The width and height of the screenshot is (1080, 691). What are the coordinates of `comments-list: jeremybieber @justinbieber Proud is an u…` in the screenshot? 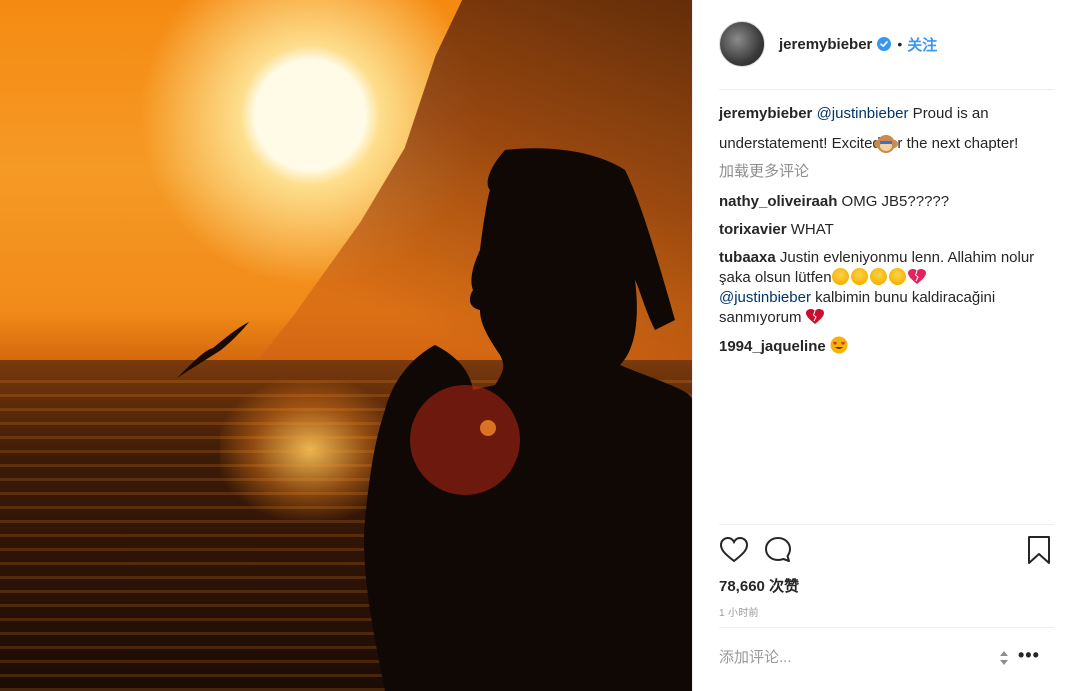 It's located at (886, 234).